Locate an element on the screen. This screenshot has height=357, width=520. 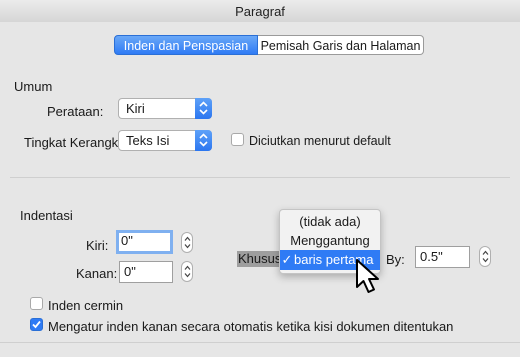
checkmark-icon: ✓ is located at coordinates (287, 259).